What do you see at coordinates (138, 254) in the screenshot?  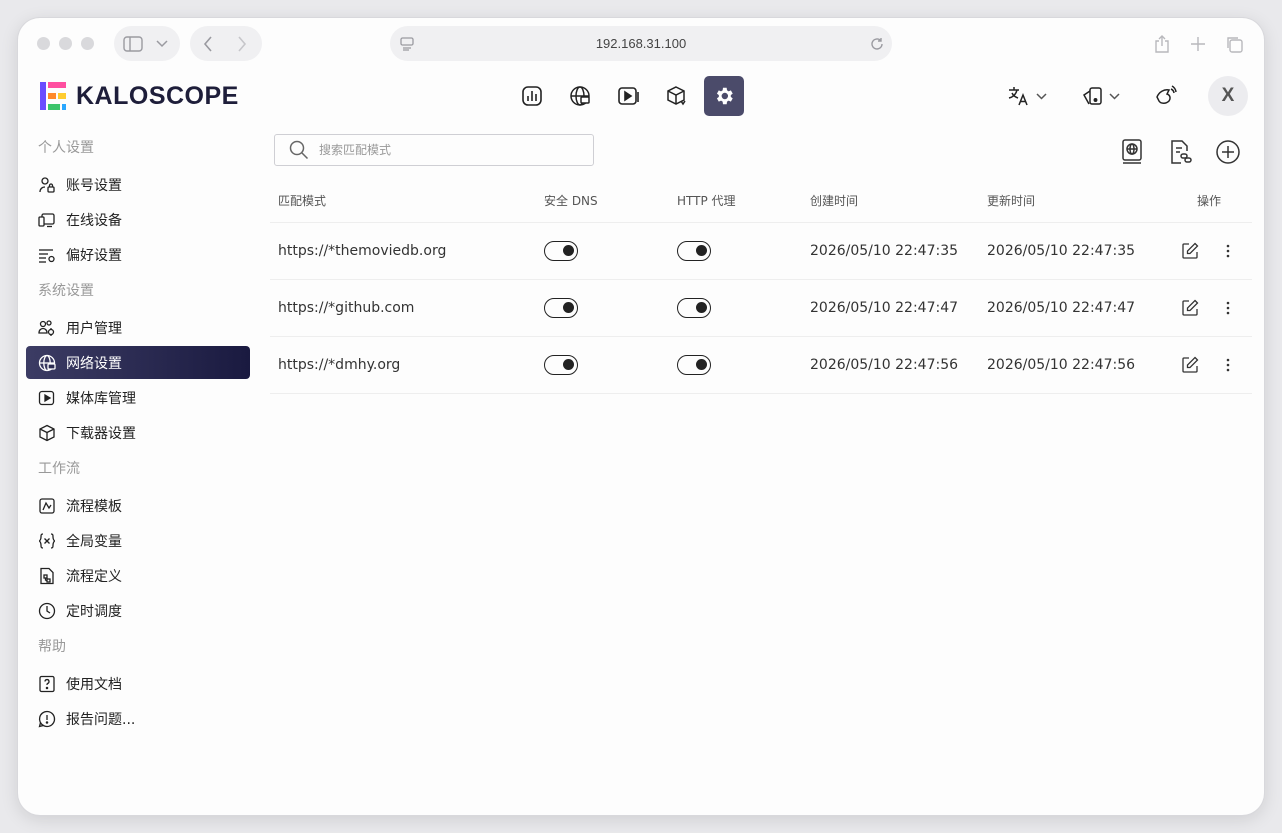 I see `sidebar-item-preferences: 偏好设置` at bounding box center [138, 254].